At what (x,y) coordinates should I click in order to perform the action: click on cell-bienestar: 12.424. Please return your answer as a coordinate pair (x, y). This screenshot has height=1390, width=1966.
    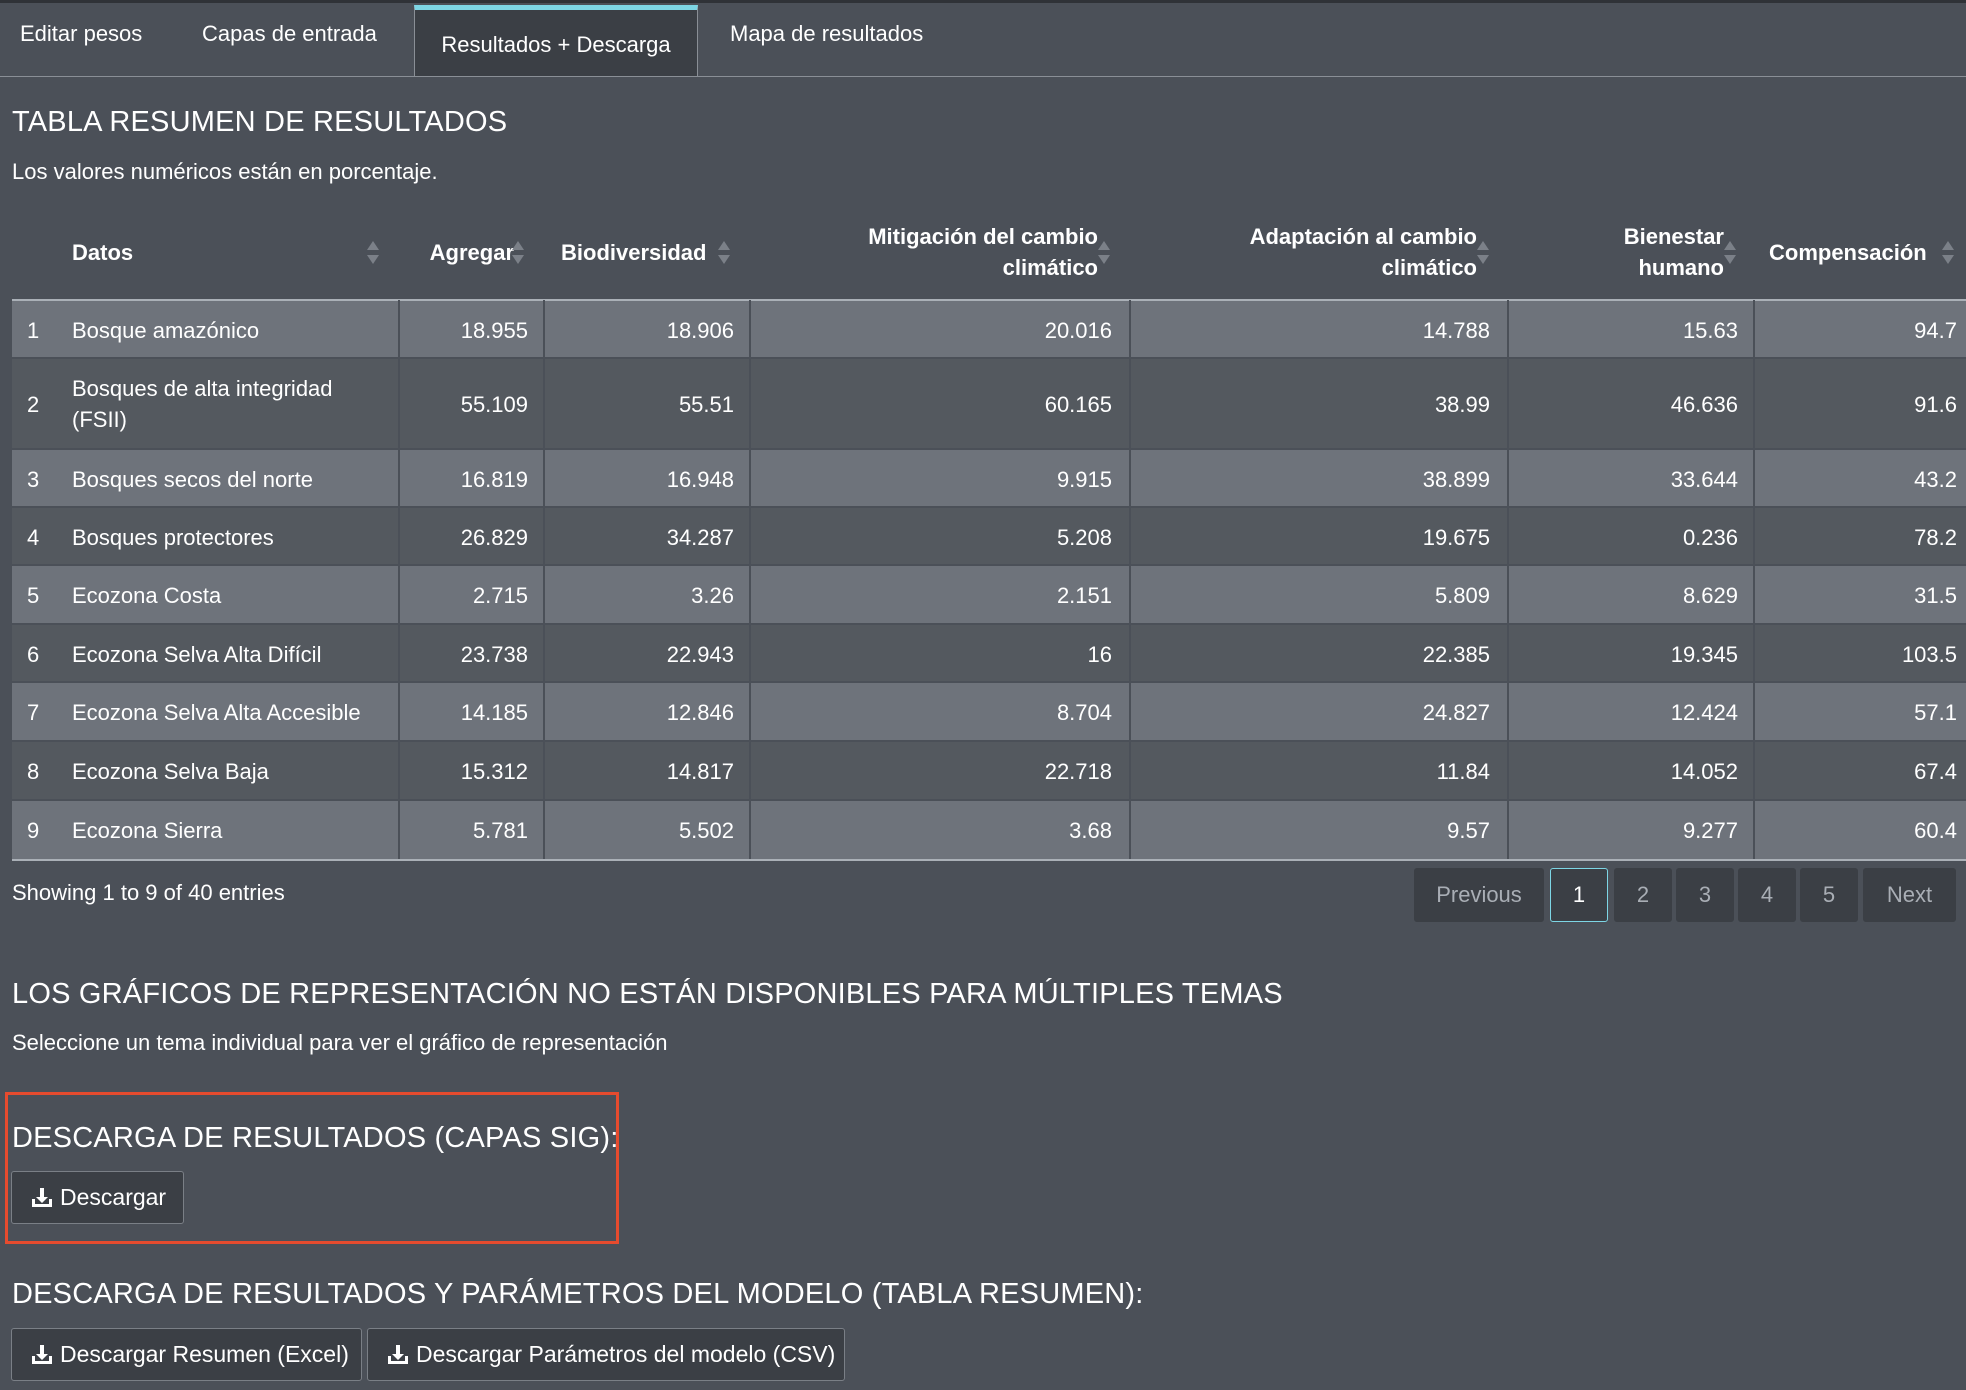
    Looking at the image, I should click on (1704, 712).